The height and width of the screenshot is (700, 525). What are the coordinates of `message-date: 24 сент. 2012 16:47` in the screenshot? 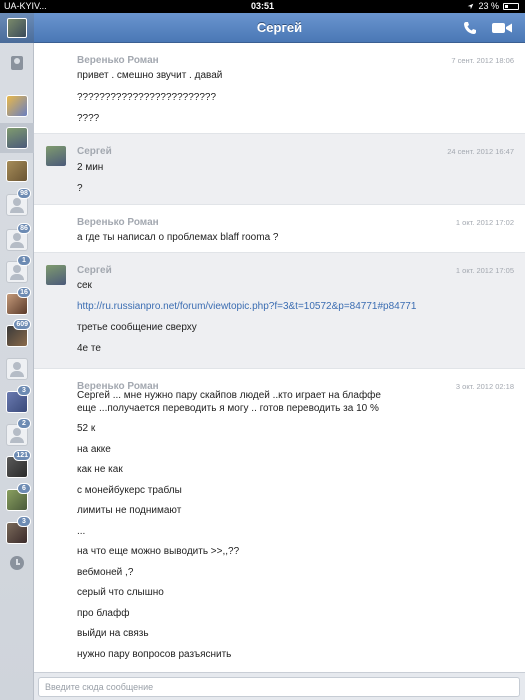 It's located at (480, 151).